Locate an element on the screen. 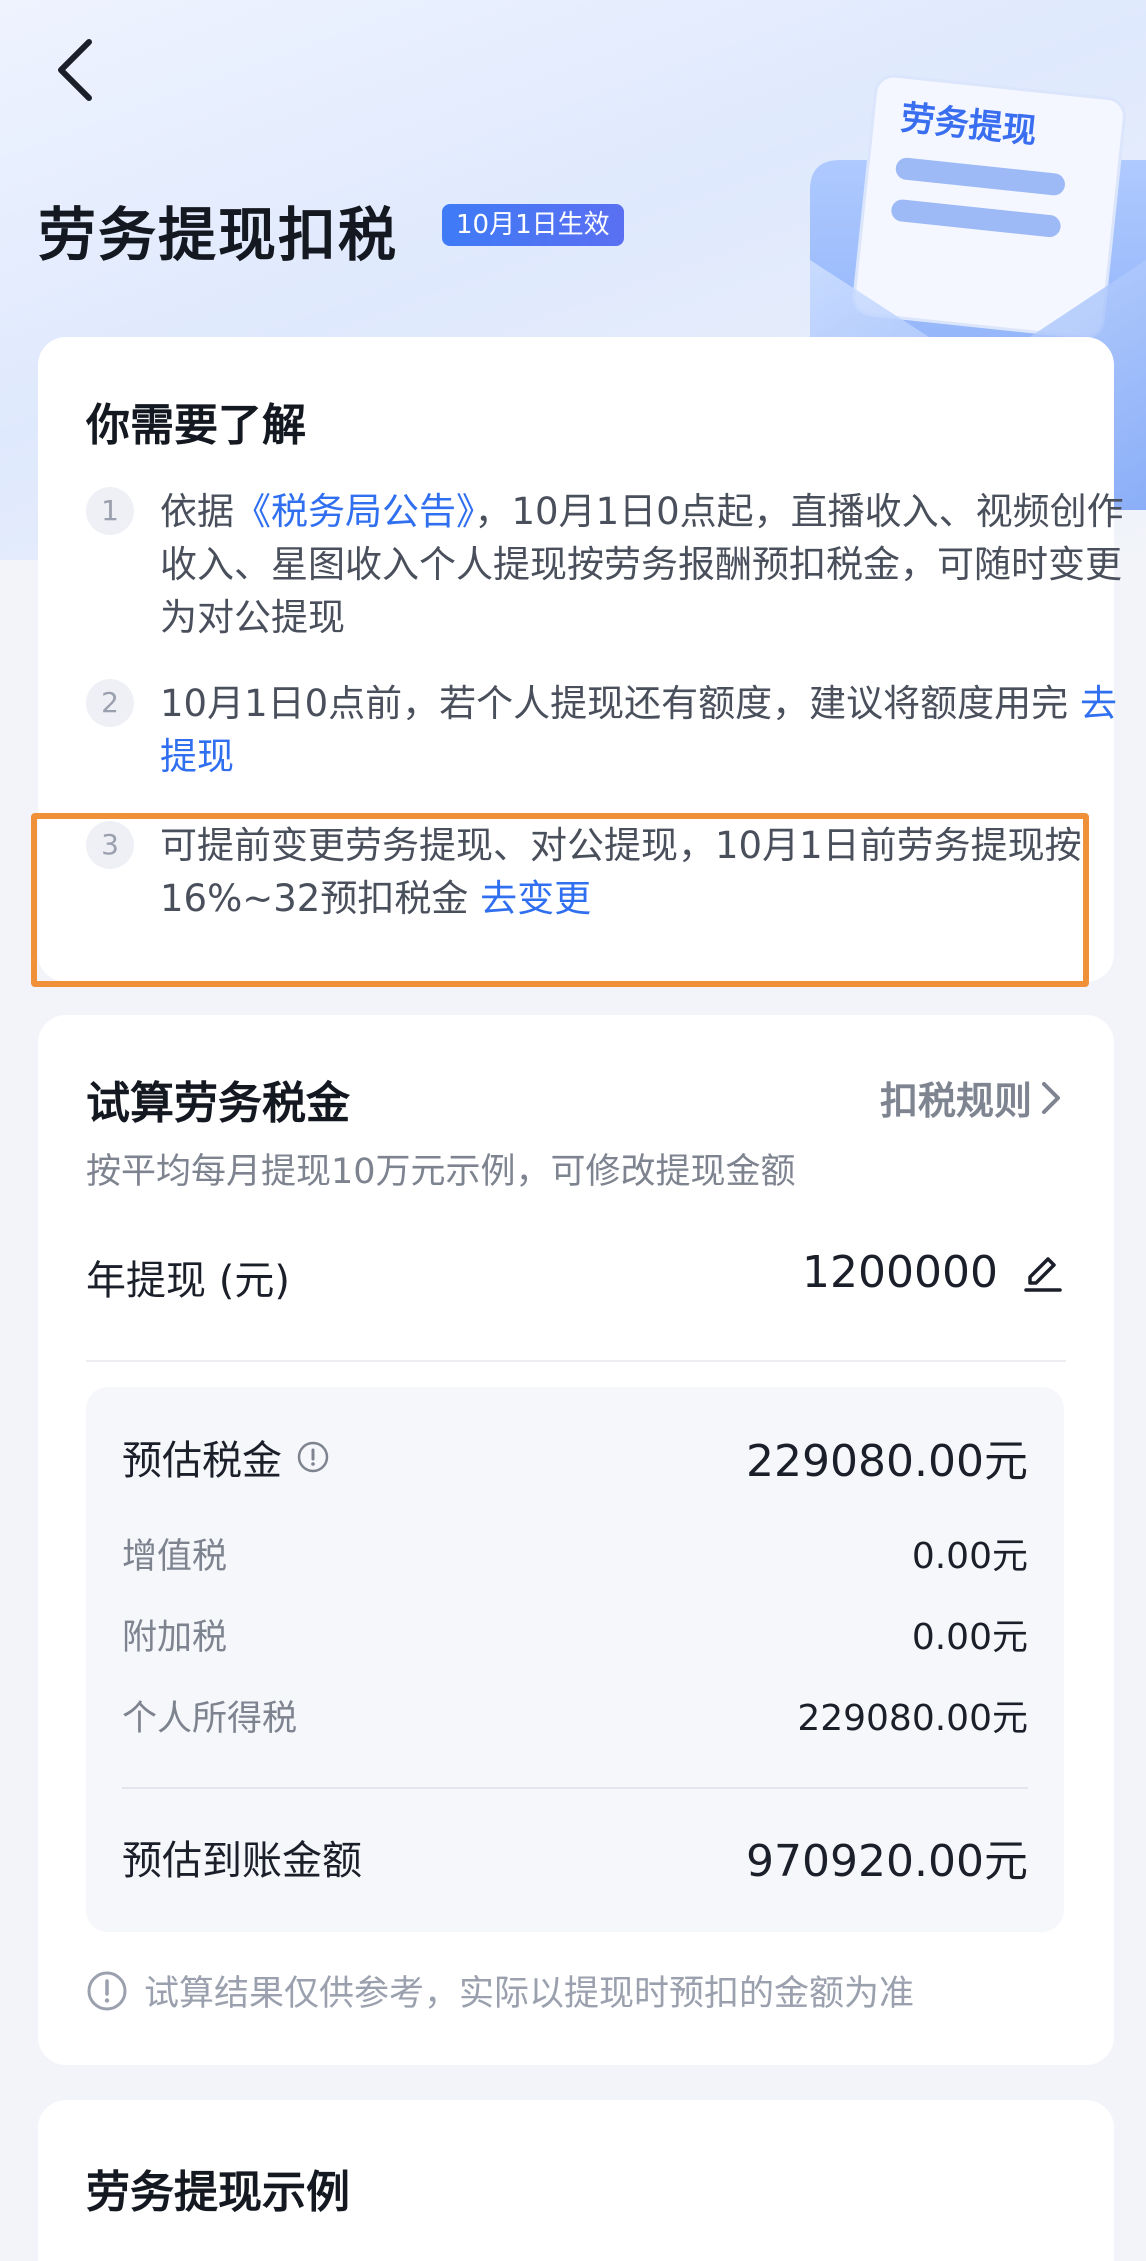  go-change-link: 去变更 is located at coordinates (535, 898).